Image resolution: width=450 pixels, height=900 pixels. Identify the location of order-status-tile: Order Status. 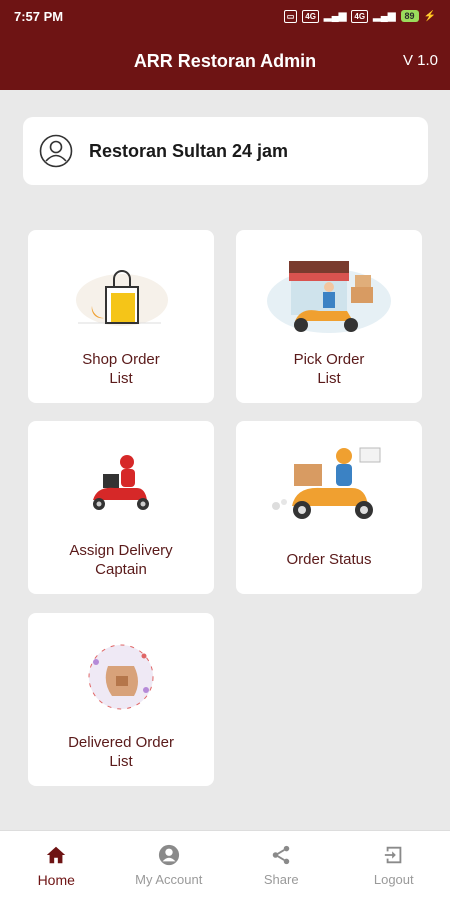
(329, 507).